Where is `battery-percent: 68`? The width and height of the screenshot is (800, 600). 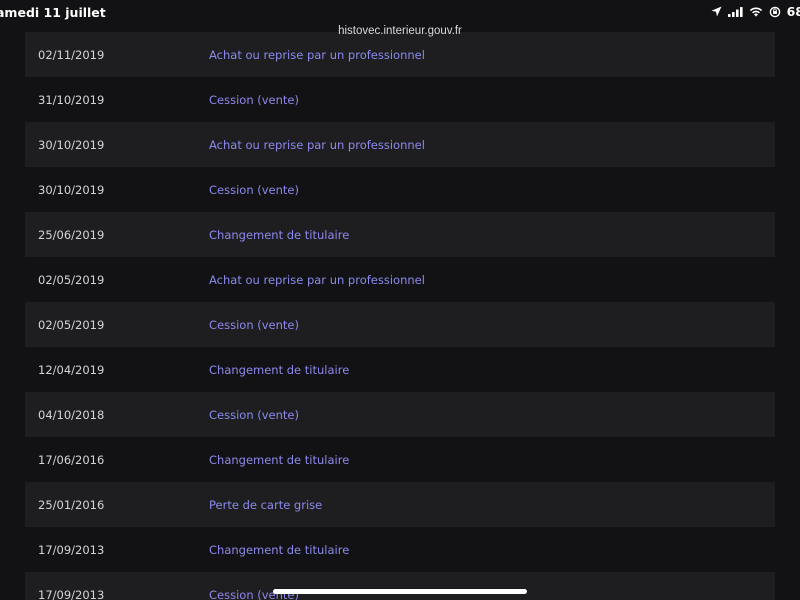
battery-percent: 68 is located at coordinates (793, 11).